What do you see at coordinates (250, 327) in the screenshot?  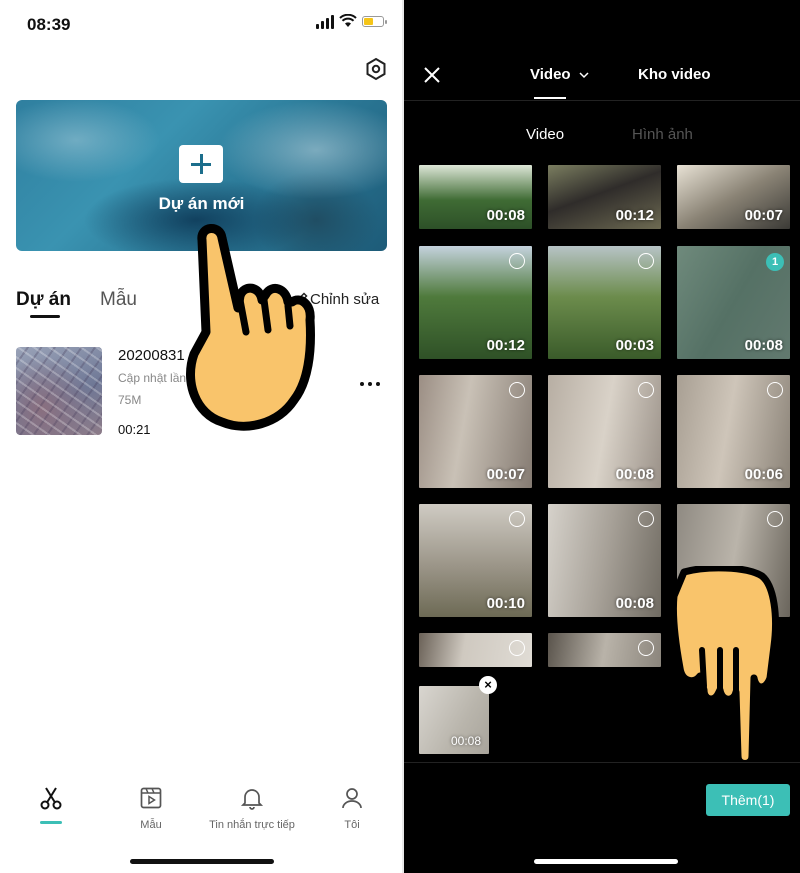 I see `pointing-hand-up-icon` at bounding box center [250, 327].